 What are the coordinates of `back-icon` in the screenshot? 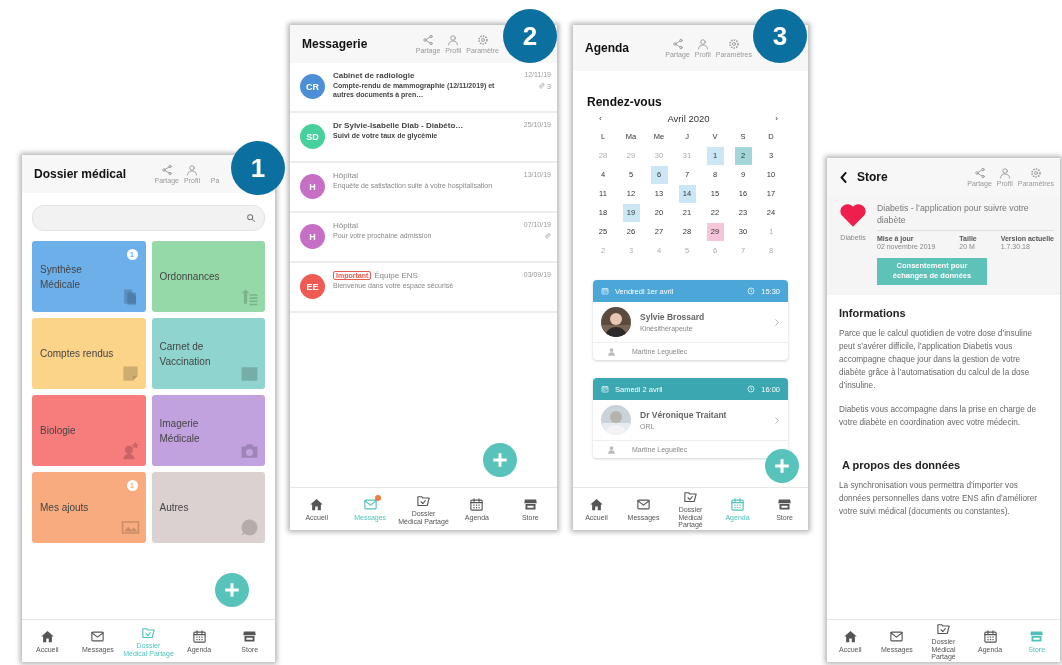 It's located at (843, 177).